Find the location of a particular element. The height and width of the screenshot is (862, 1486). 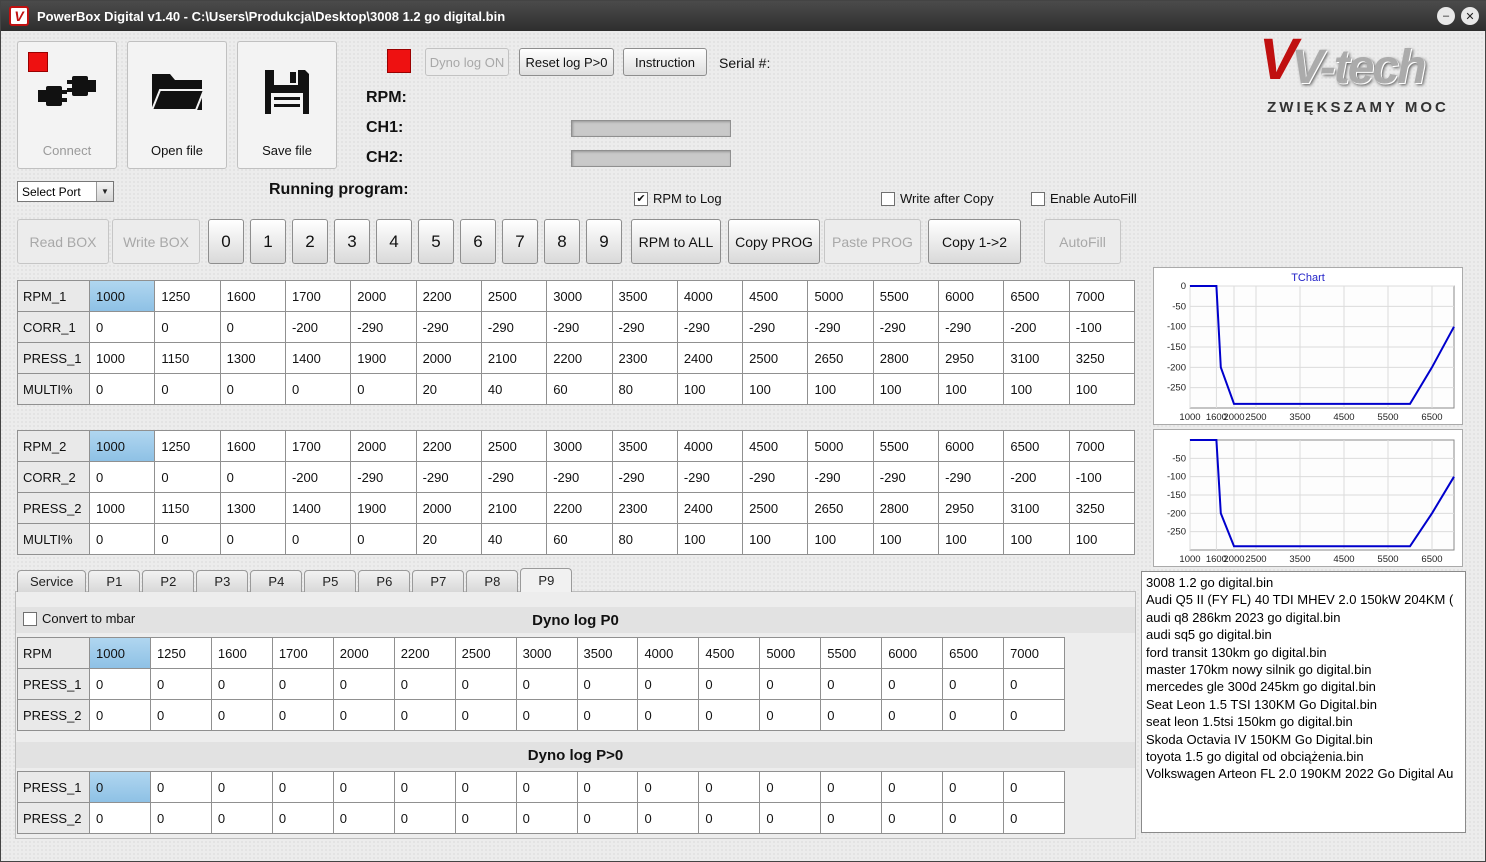

table-cell: 1300 is located at coordinates (253, 358).